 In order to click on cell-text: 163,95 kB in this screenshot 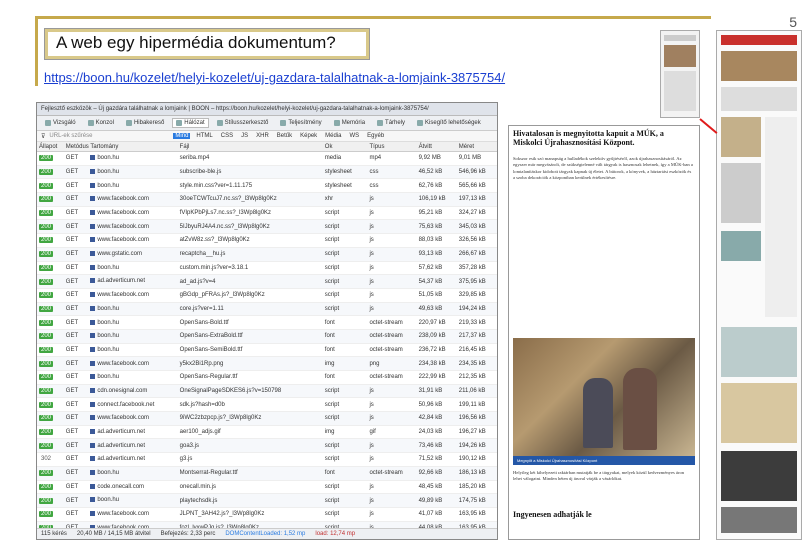, I will do `click(472, 514)`.